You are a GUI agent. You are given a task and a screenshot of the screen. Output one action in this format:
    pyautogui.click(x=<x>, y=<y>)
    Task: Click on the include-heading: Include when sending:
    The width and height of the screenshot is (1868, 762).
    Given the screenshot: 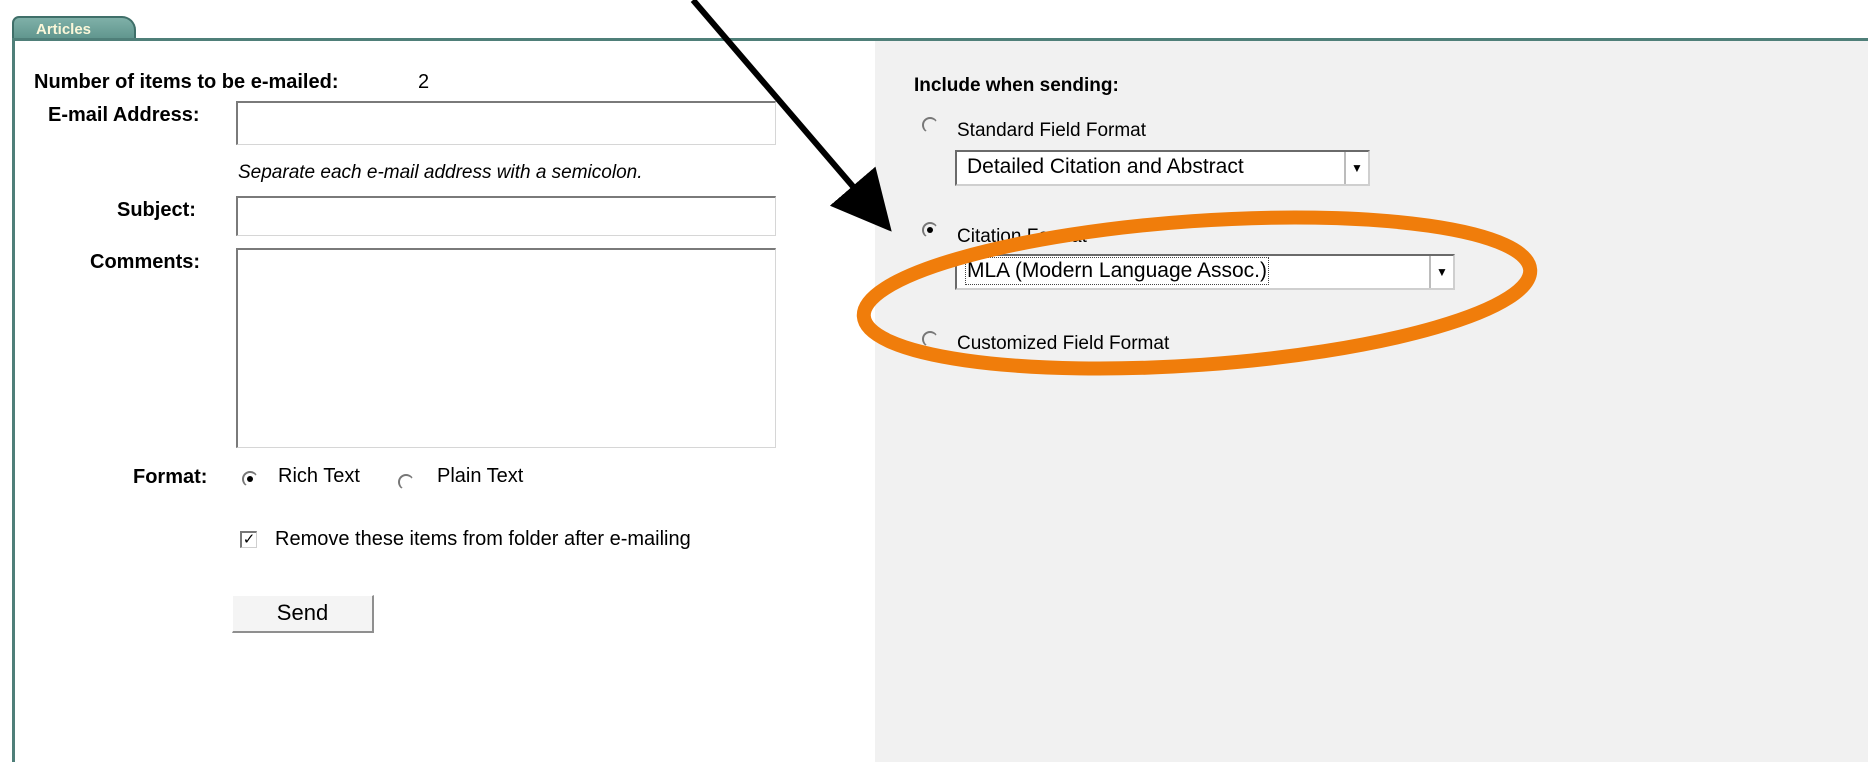 What is the action you would take?
    pyautogui.click(x=1016, y=85)
    